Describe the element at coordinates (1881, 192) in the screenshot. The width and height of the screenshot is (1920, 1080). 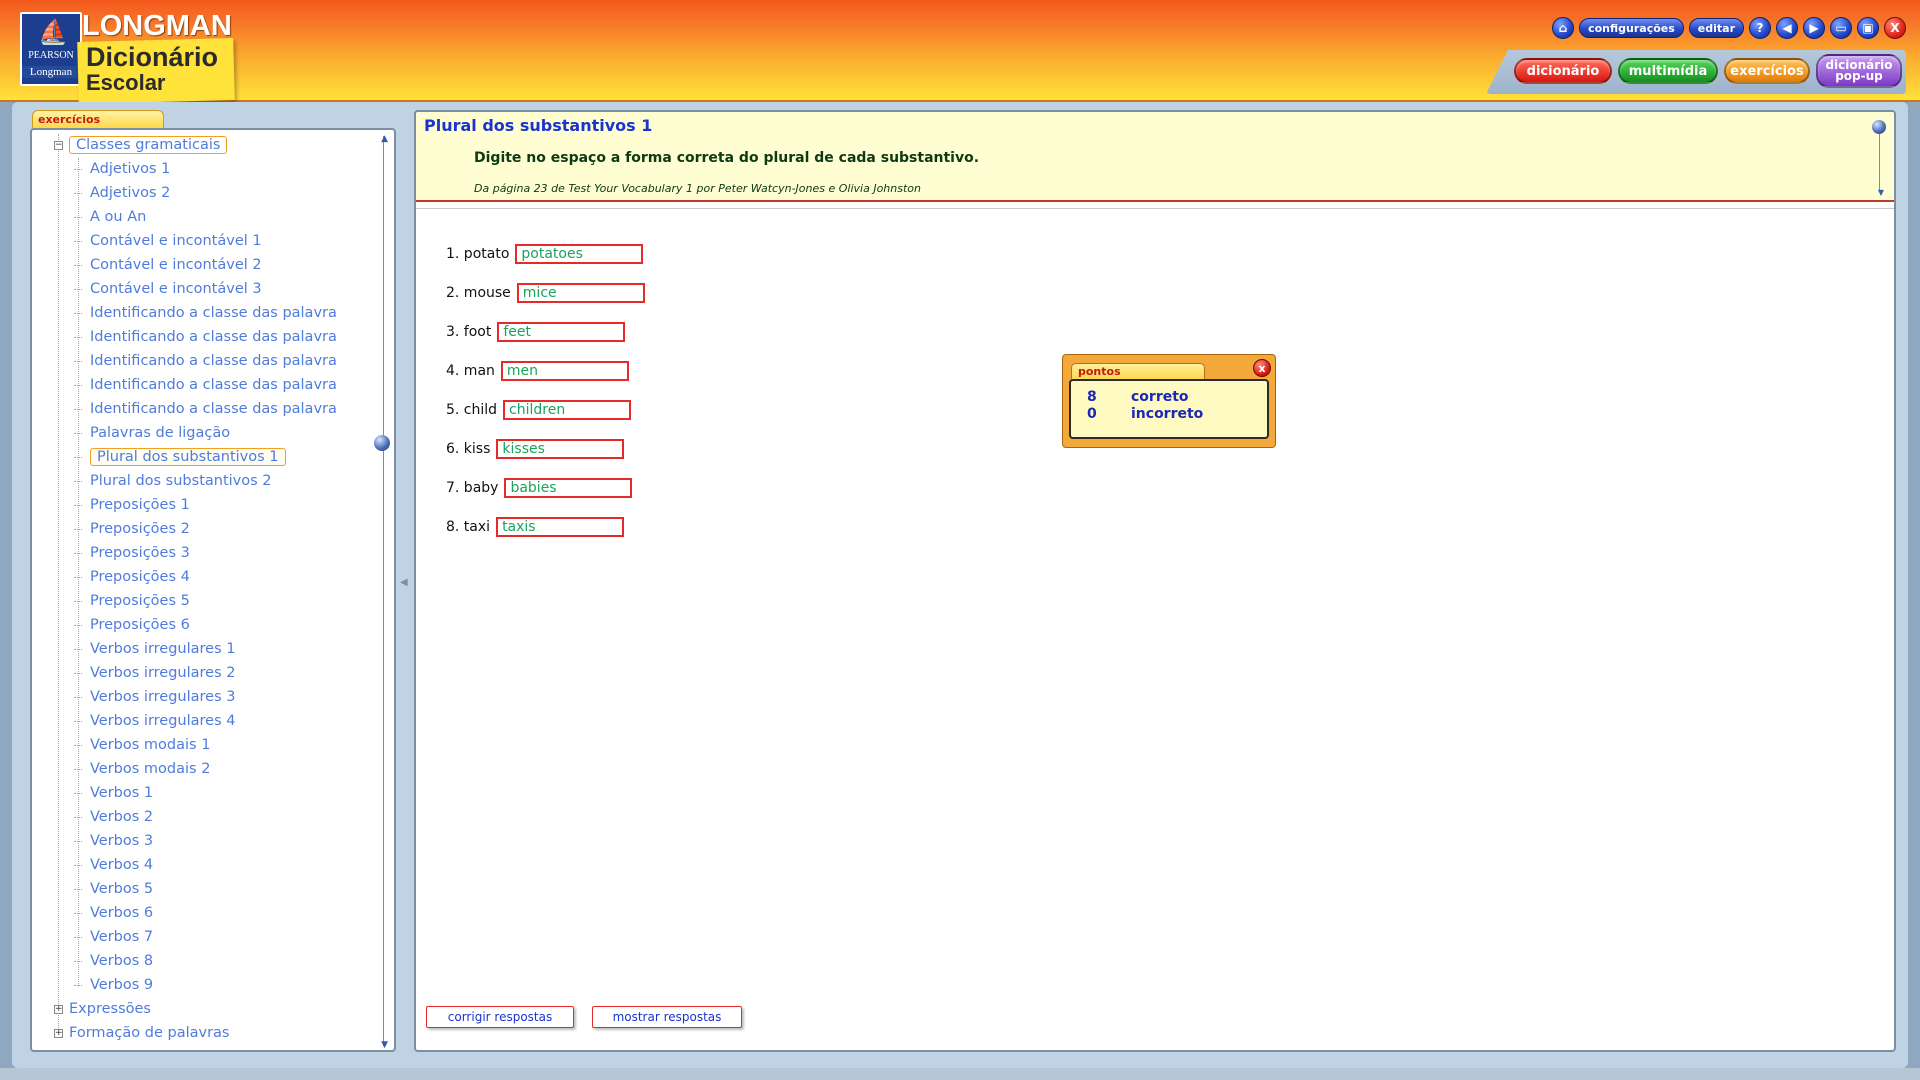
I see `header-scroll-down-icon: ▼` at that location.